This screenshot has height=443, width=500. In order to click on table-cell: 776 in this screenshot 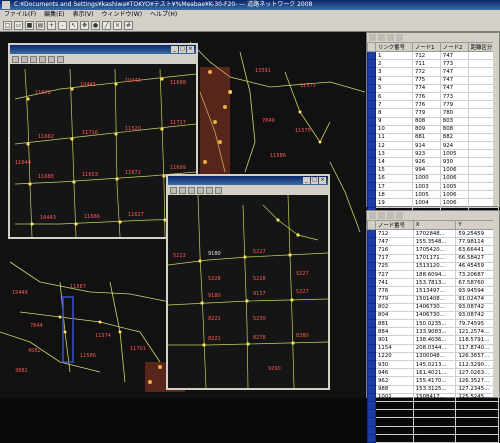, I will do `click(394, 291)`.